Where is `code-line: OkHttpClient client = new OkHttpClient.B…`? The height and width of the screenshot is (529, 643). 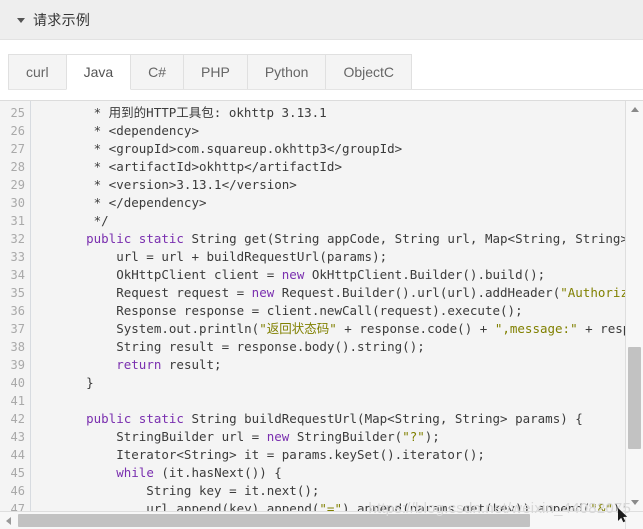
code-line: OkHttpClient client = new OkHttpClient.B… is located at coordinates (328, 275).